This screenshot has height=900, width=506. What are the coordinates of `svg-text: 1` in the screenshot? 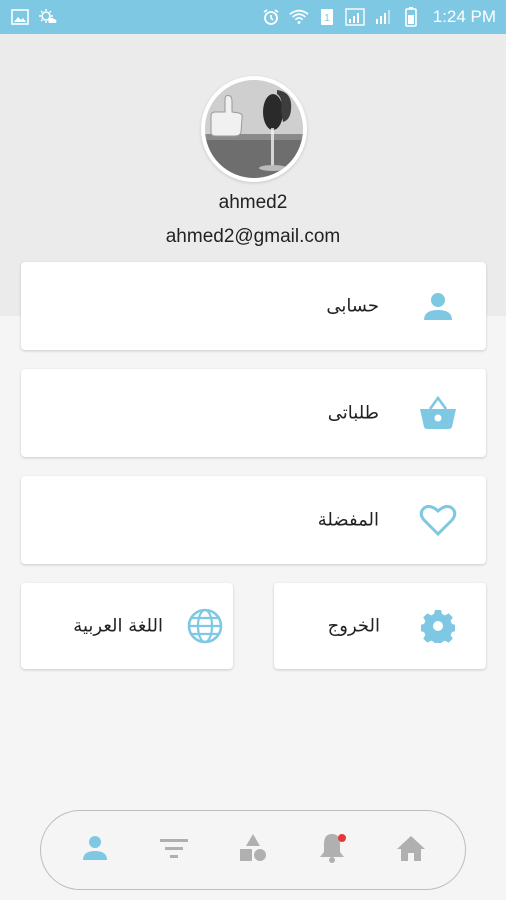 It's located at (327, 18).